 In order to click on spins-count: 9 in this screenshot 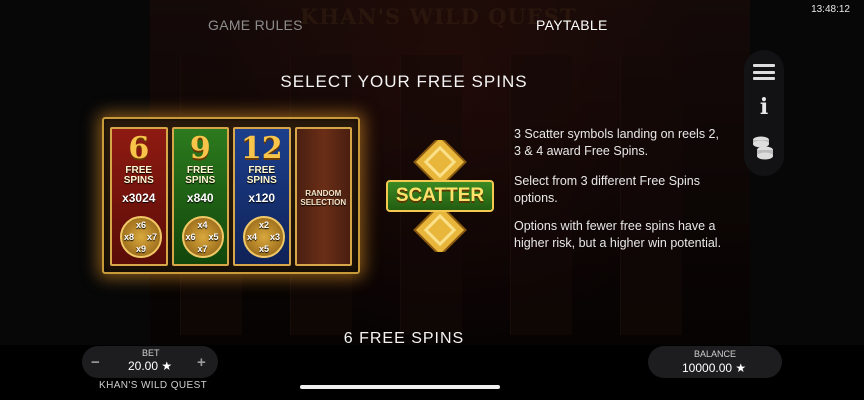, I will do `click(200, 148)`.